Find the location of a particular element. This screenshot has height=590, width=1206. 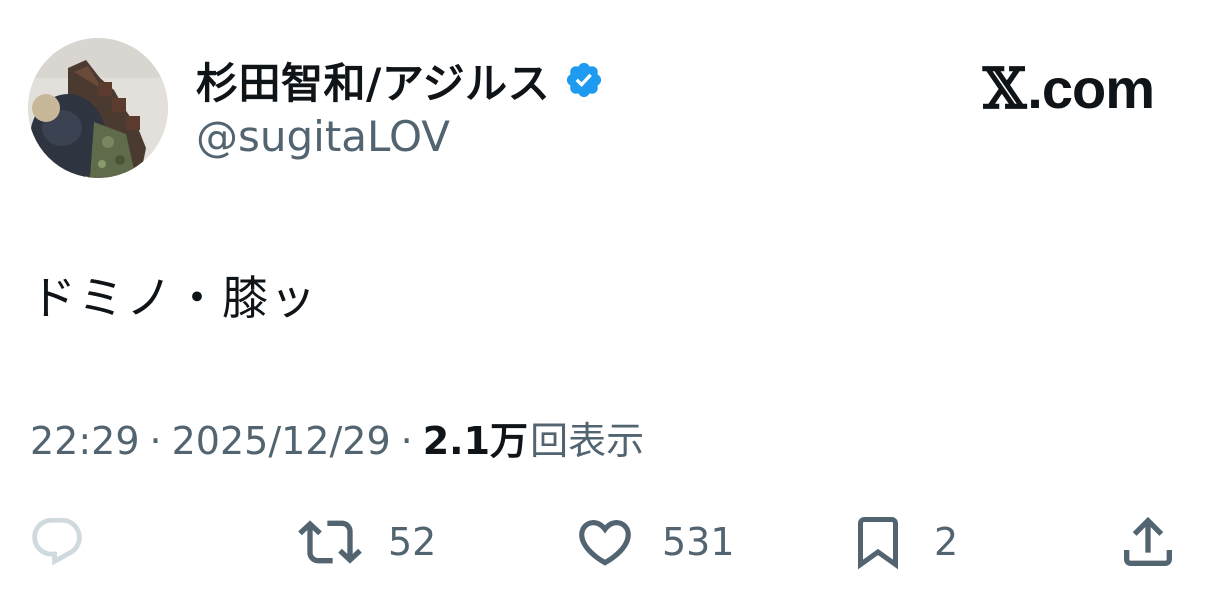

tweet-actions-bar: 52 531 2 is located at coordinates (603, 542).